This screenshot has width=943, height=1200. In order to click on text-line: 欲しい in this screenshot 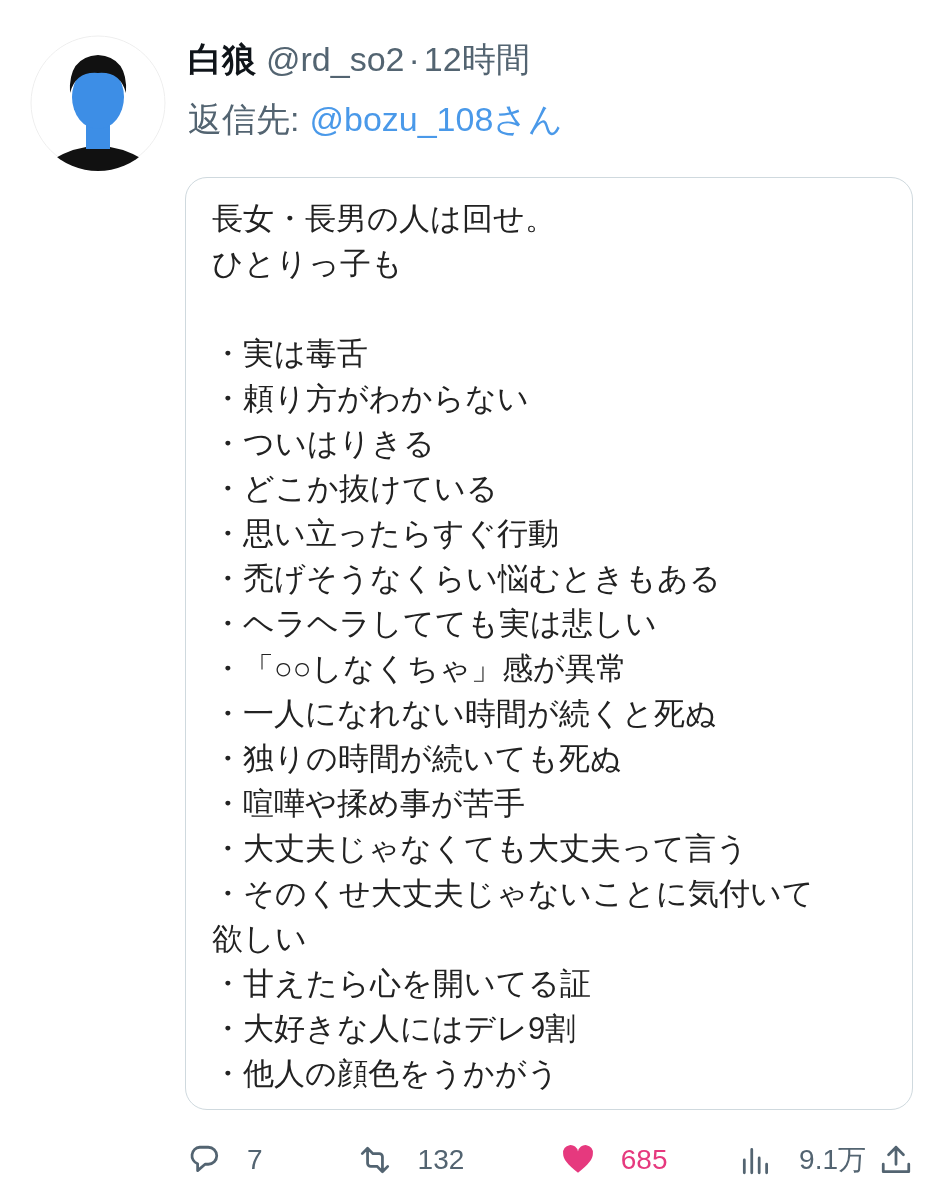, I will do `click(260, 939)`.